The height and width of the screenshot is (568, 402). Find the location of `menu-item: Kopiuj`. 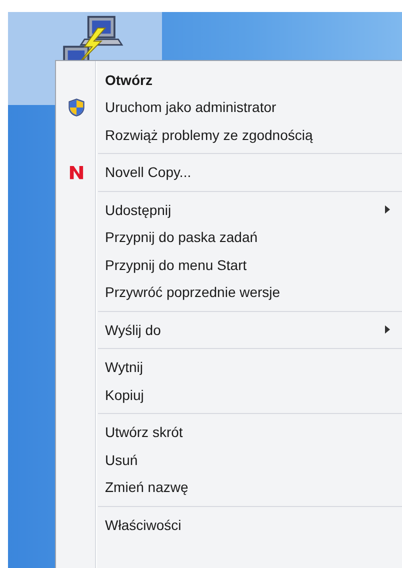

menu-item: Kopiuj is located at coordinates (229, 394).